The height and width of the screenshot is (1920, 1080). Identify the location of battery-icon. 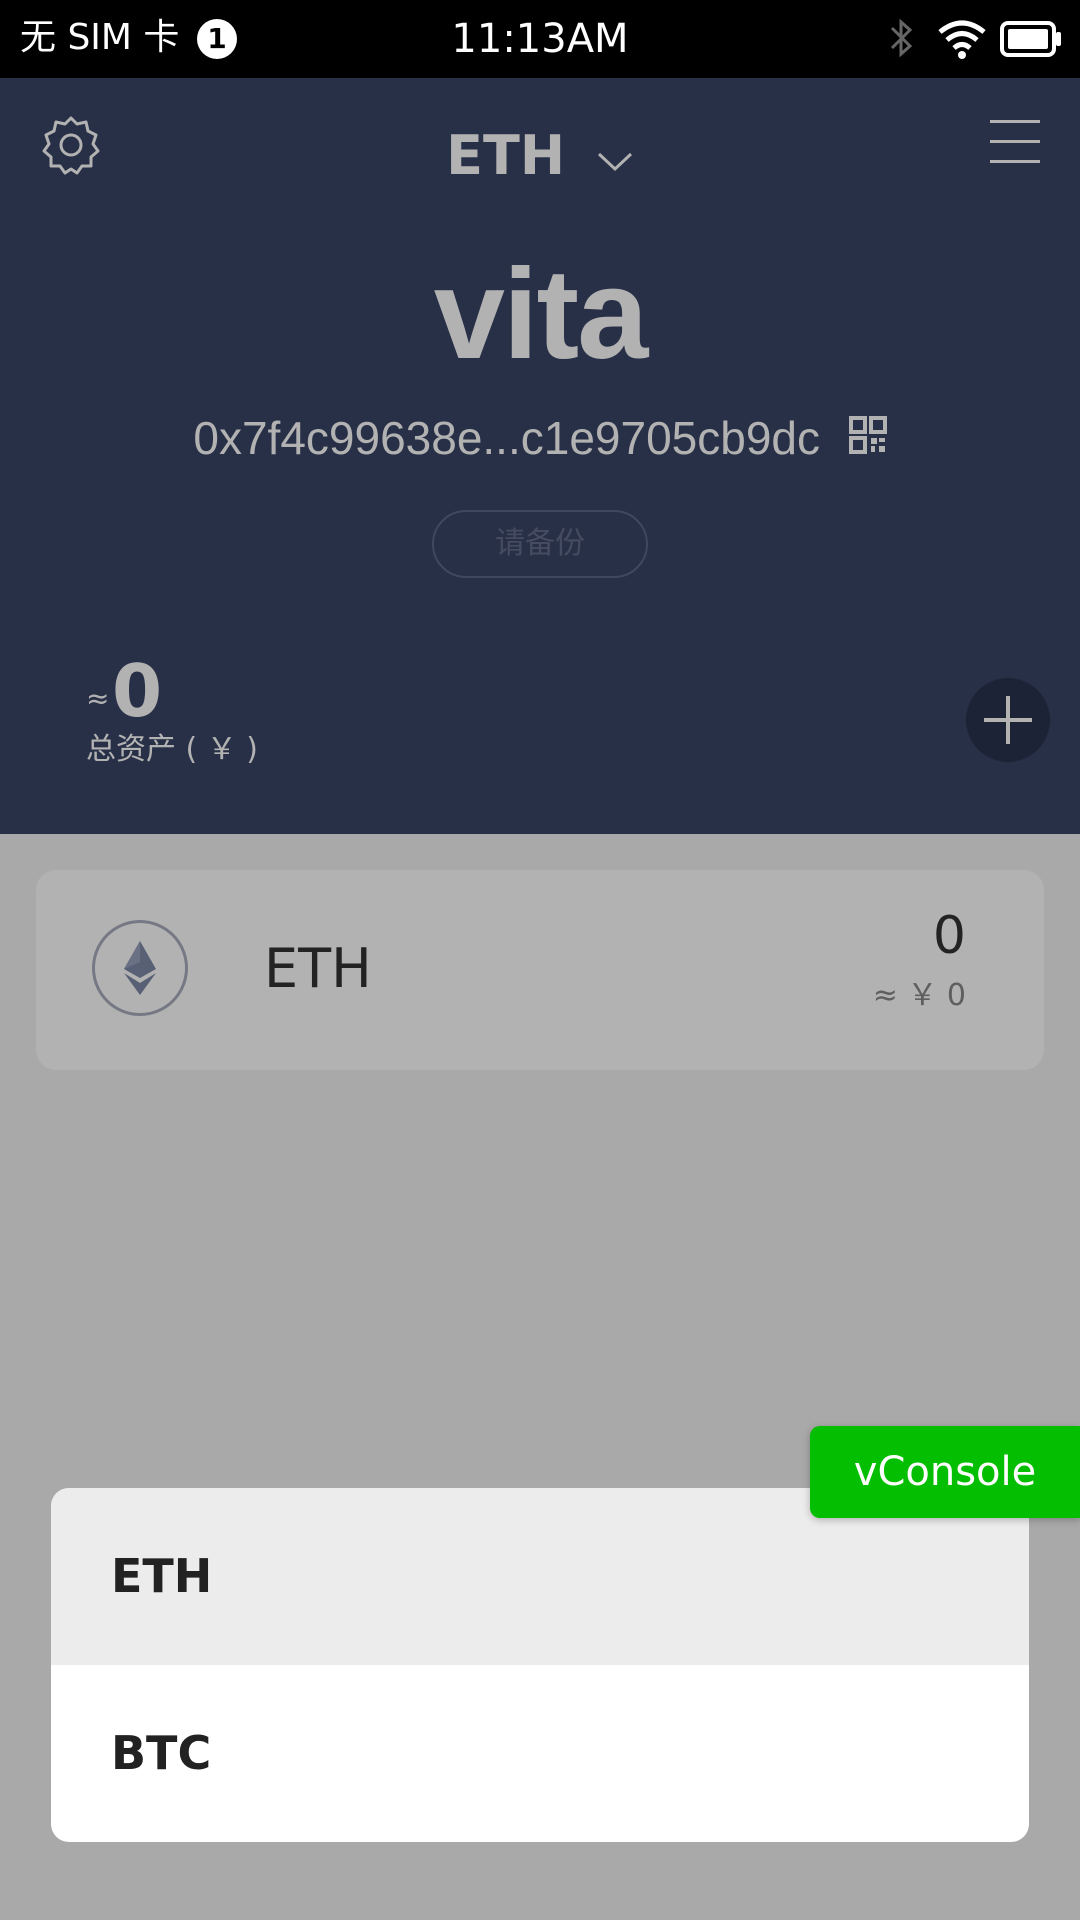
(1031, 41).